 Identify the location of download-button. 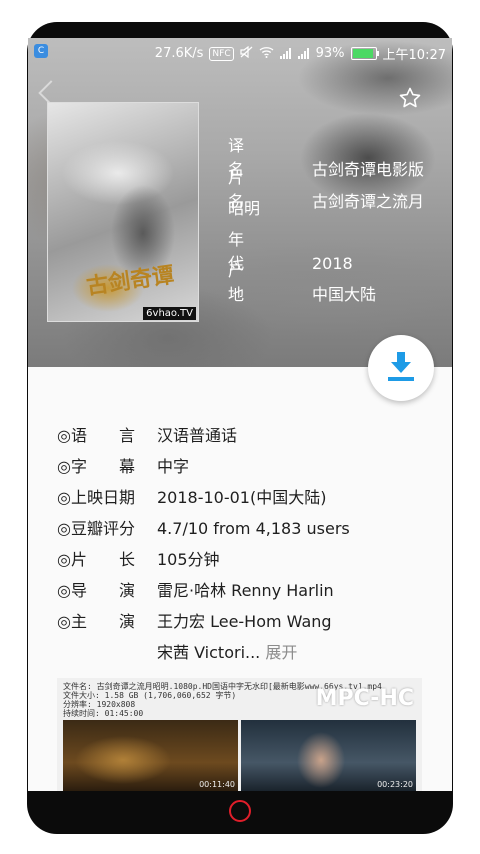
(401, 368).